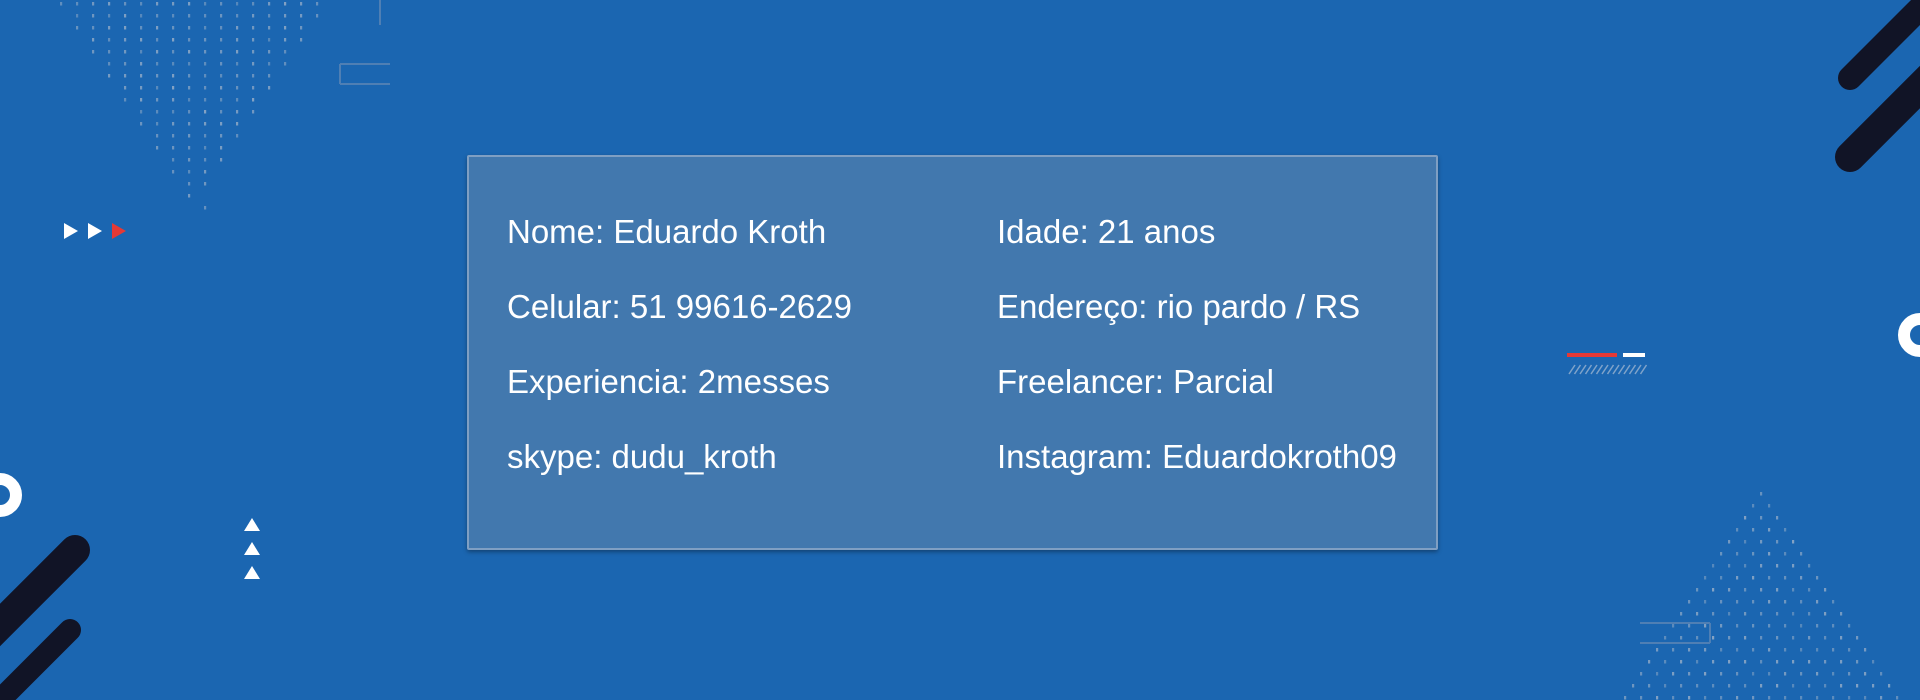  What do you see at coordinates (1212, 252) in the screenshot?
I see `age-field: Idade: 21 anos` at bounding box center [1212, 252].